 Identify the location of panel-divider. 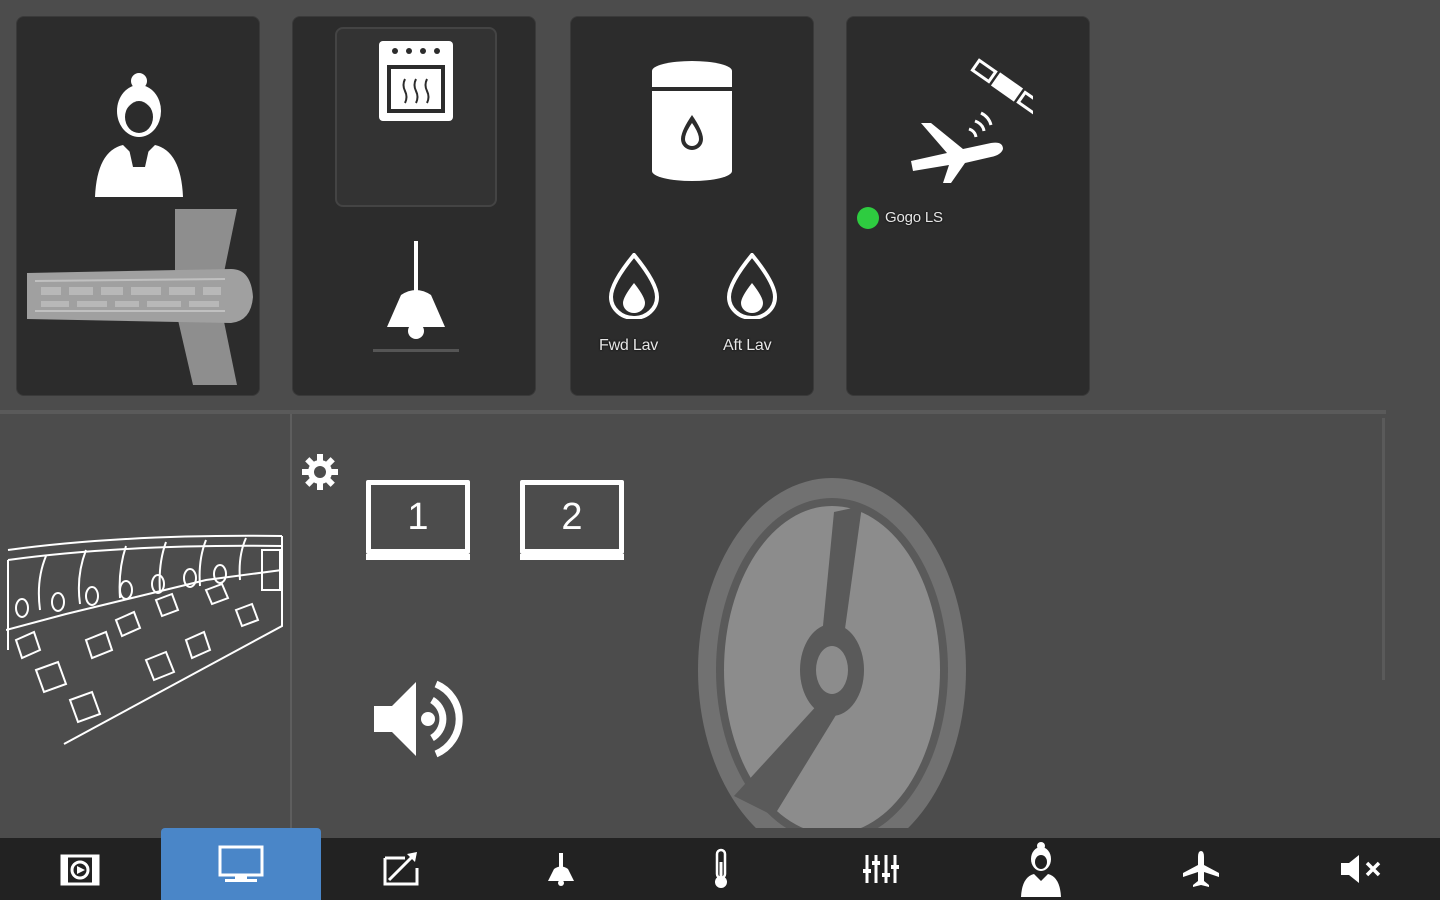
(291, 621).